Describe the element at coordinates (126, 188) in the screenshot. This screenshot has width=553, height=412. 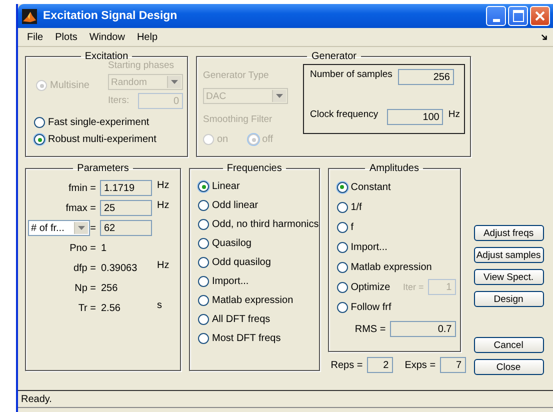
I see `parameter-field: 1.1719` at that location.